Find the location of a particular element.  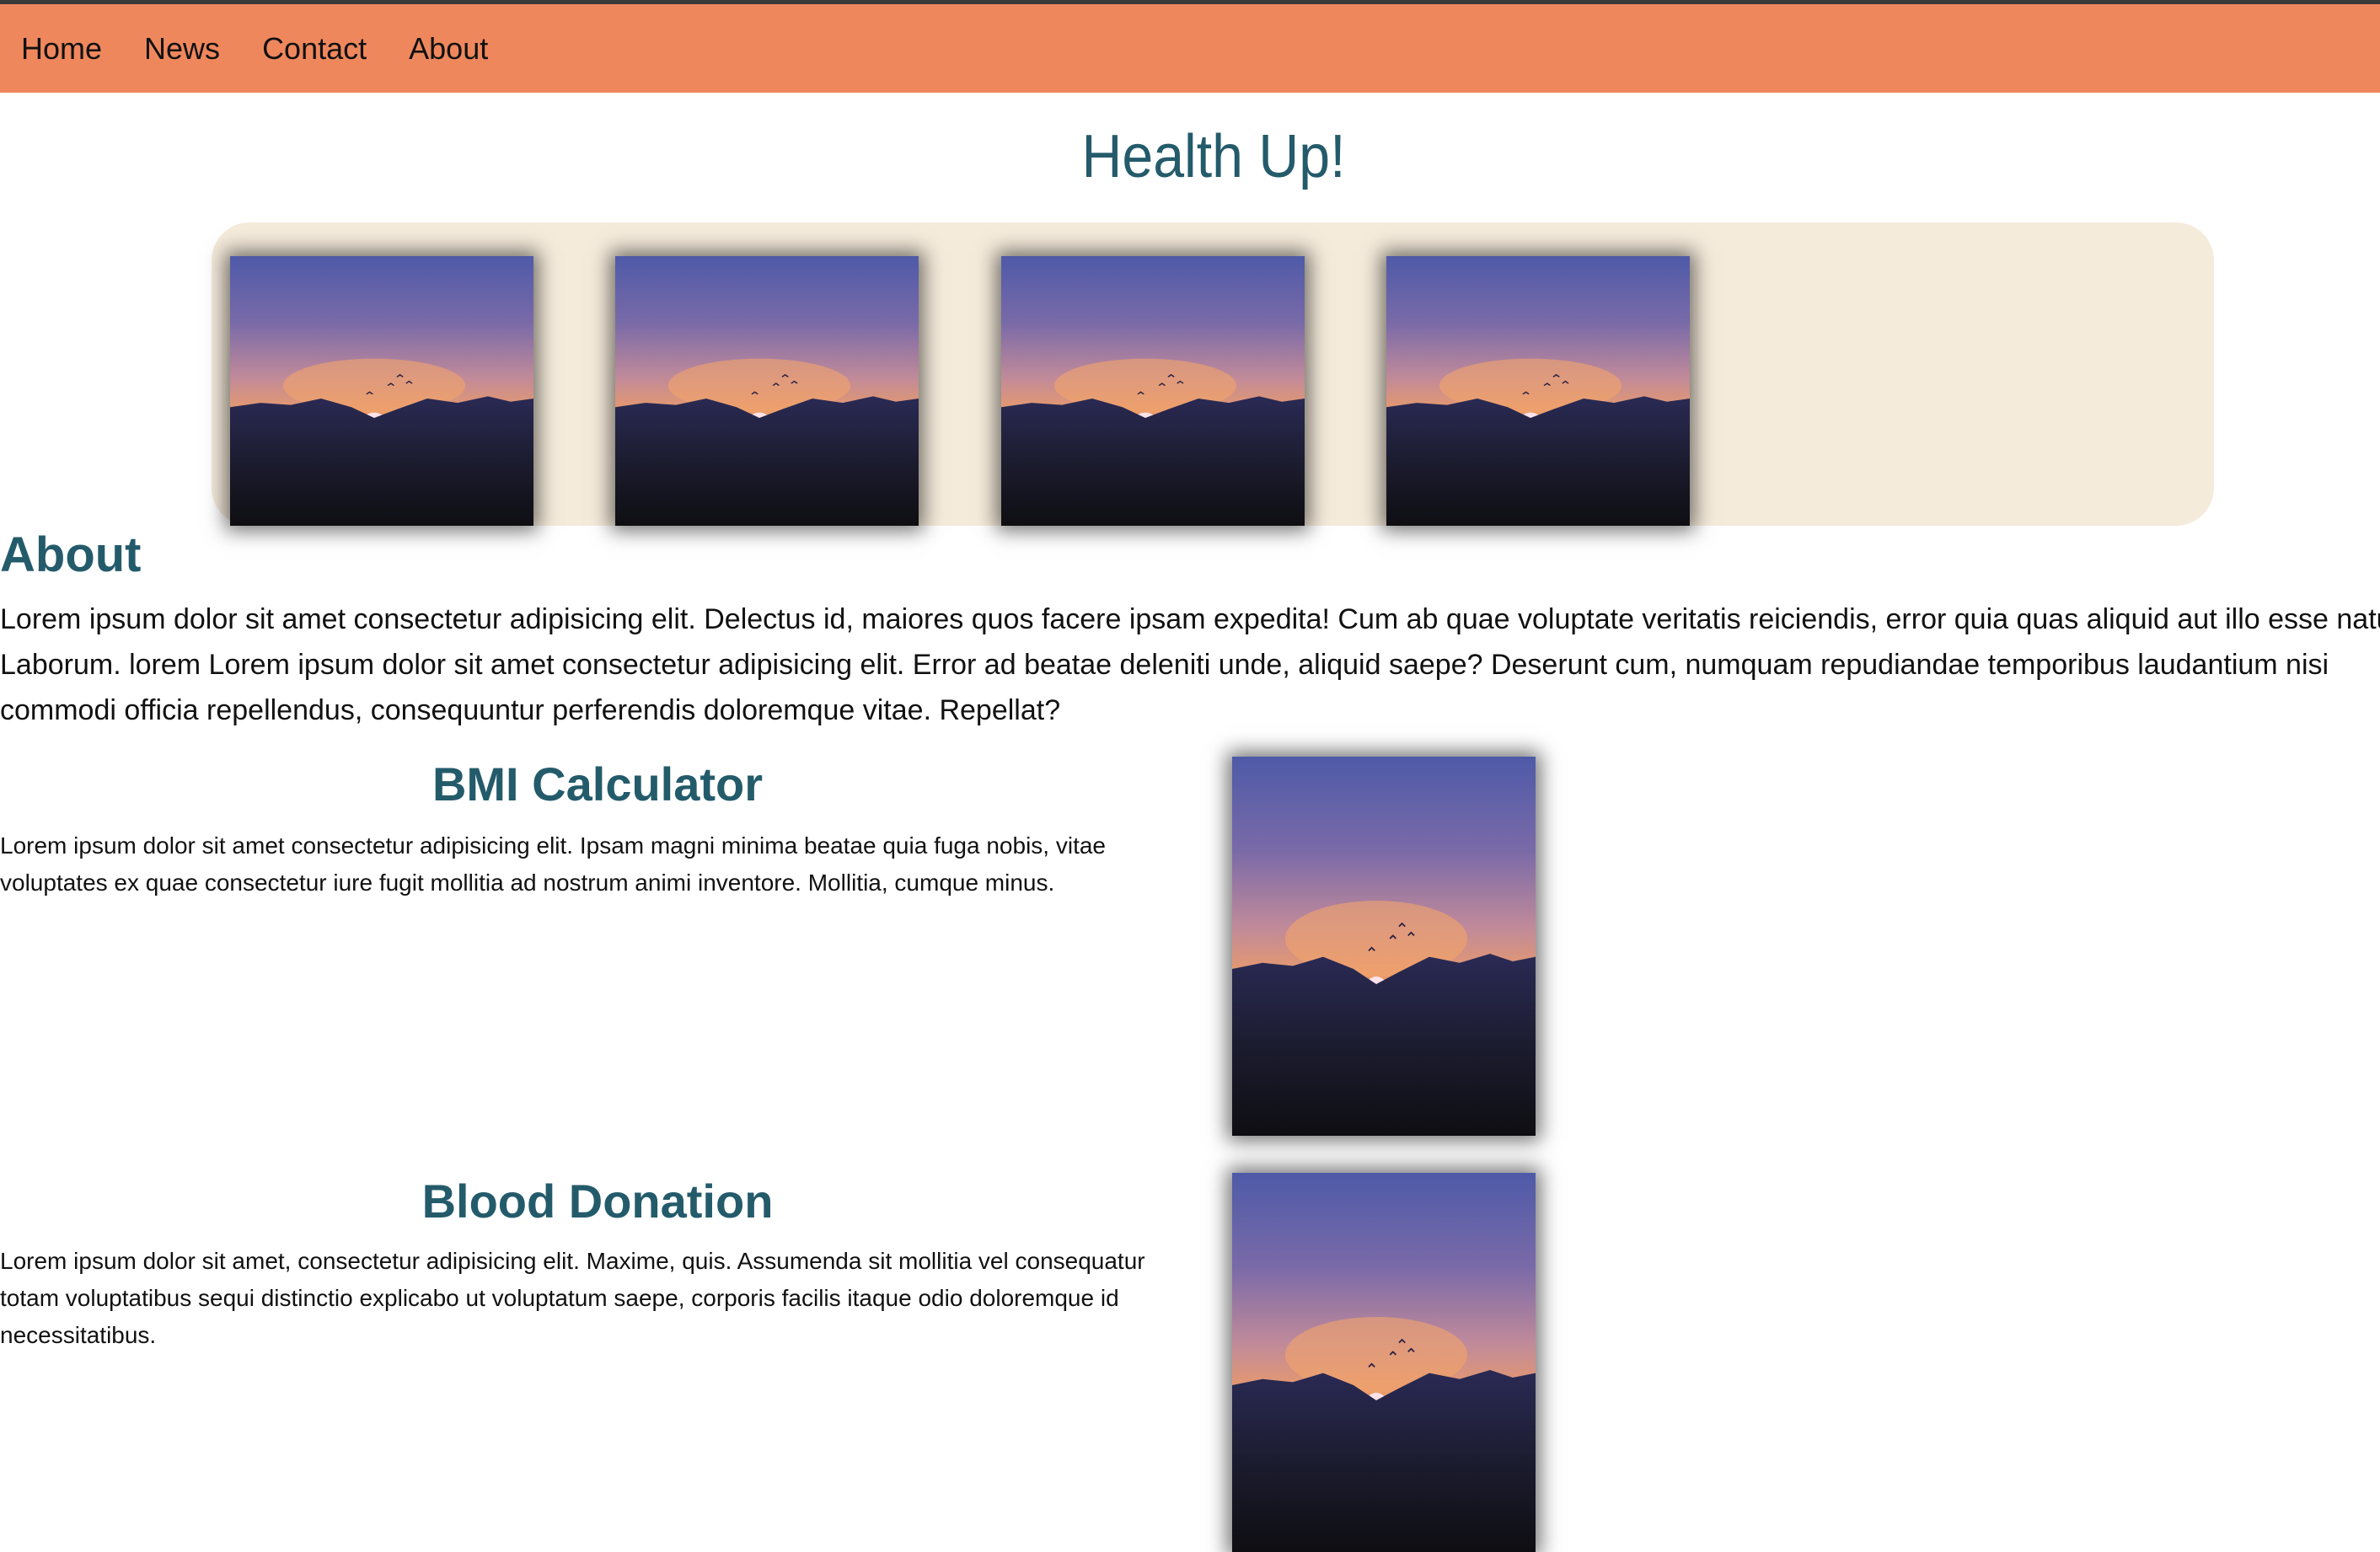

blood-donation-card-title: Blood Donation is located at coordinates (597, 1201).